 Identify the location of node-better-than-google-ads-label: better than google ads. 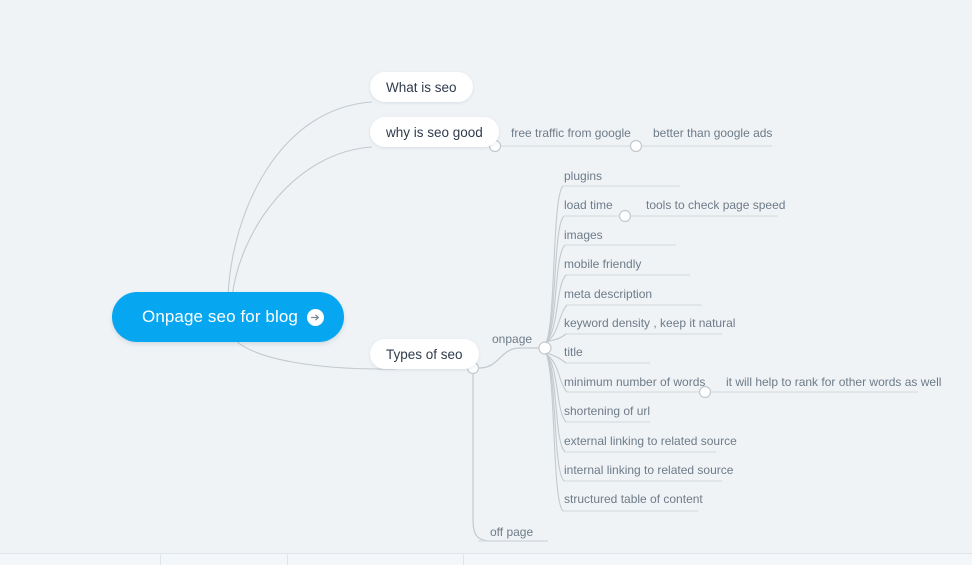
(713, 133).